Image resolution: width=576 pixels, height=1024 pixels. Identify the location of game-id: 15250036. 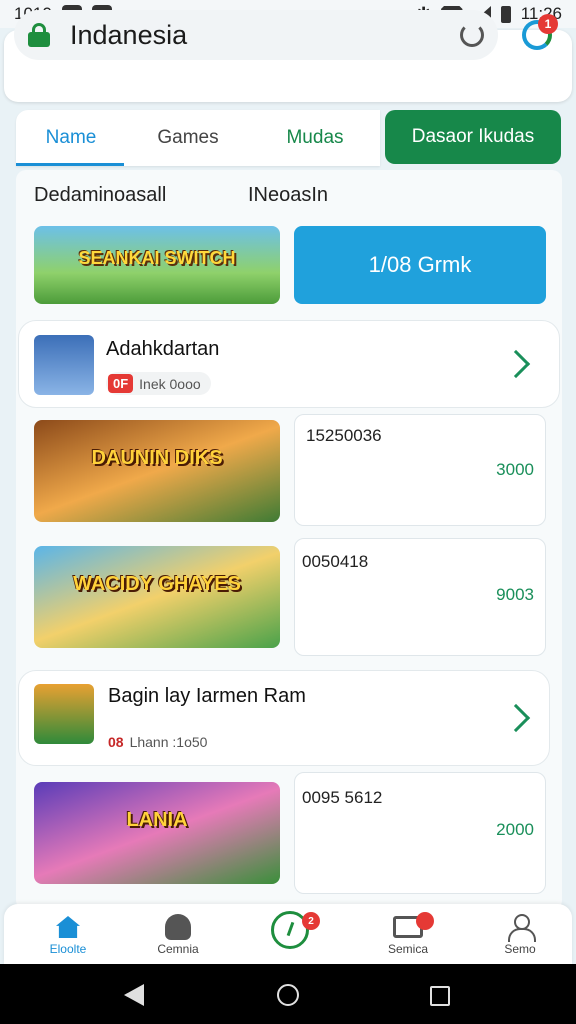
(344, 435).